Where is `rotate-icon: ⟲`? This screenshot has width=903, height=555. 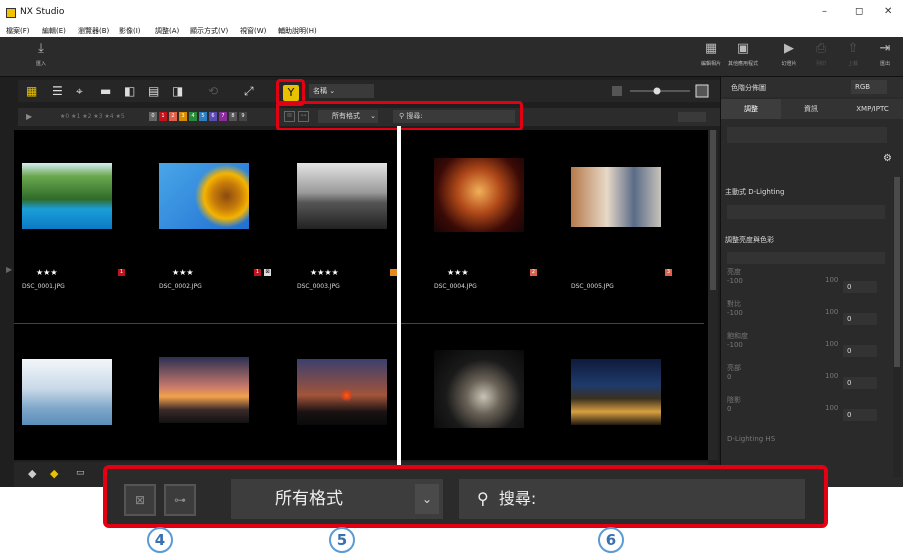
rotate-icon: ⟲ is located at coordinates (213, 91).